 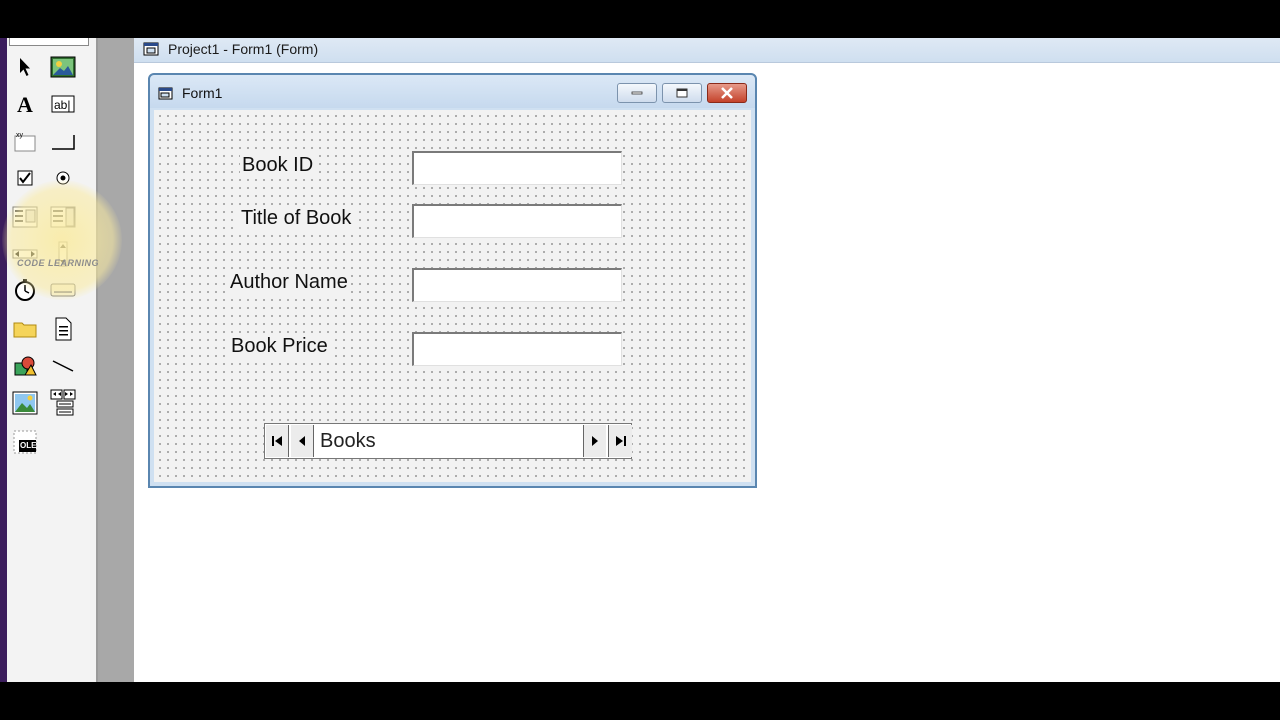 I want to click on filelistbox-tool-icon, so click(x=63, y=329).